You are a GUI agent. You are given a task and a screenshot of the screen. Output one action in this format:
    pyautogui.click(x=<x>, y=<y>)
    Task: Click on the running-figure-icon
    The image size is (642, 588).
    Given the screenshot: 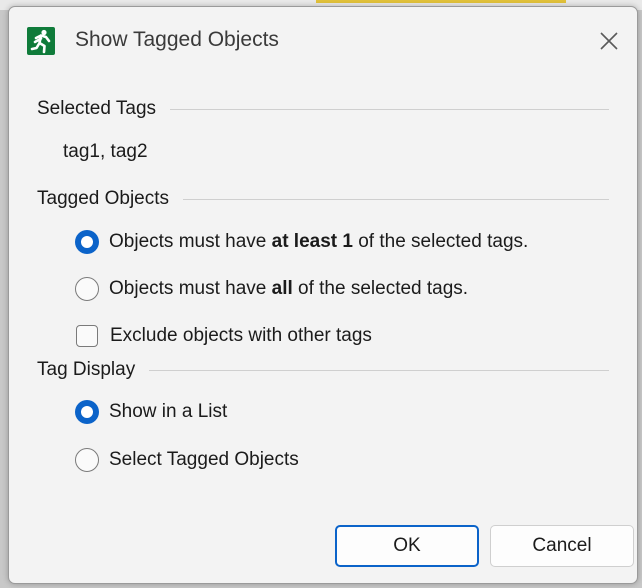 What is the action you would take?
    pyautogui.click(x=41, y=41)
    